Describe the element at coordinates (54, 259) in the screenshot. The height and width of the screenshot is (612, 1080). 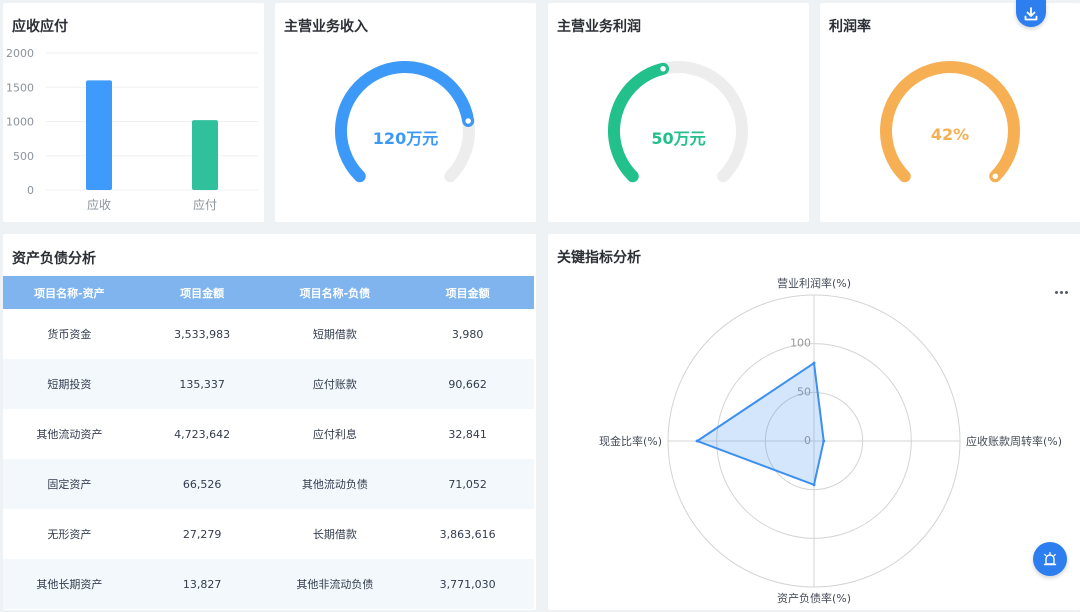
I see `balance-title: 资产负债分析` at that location.